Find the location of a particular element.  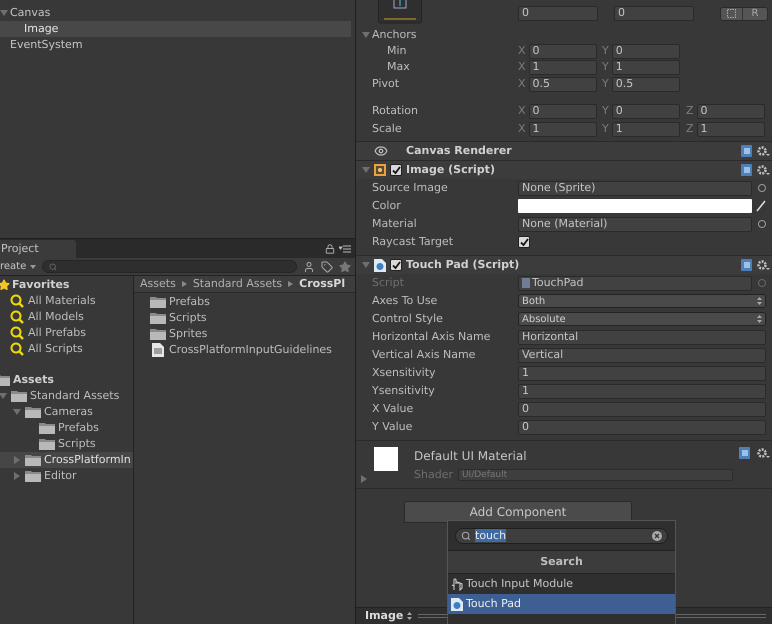

asset-item: CrossPlatformInputGuidelines is located at coordinates (250, 350).